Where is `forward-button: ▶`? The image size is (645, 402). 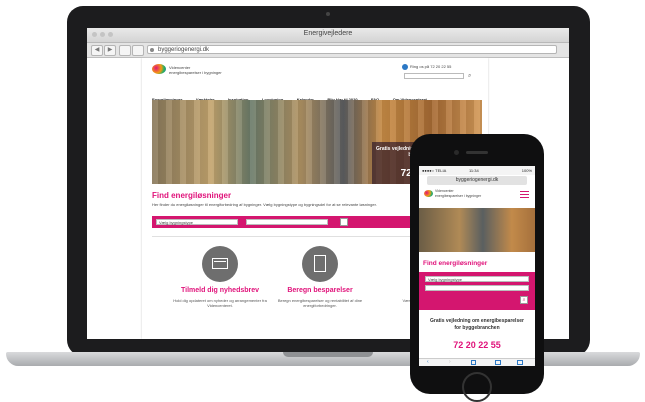
forward-button: ▶ is located at coordinates (110, 50).